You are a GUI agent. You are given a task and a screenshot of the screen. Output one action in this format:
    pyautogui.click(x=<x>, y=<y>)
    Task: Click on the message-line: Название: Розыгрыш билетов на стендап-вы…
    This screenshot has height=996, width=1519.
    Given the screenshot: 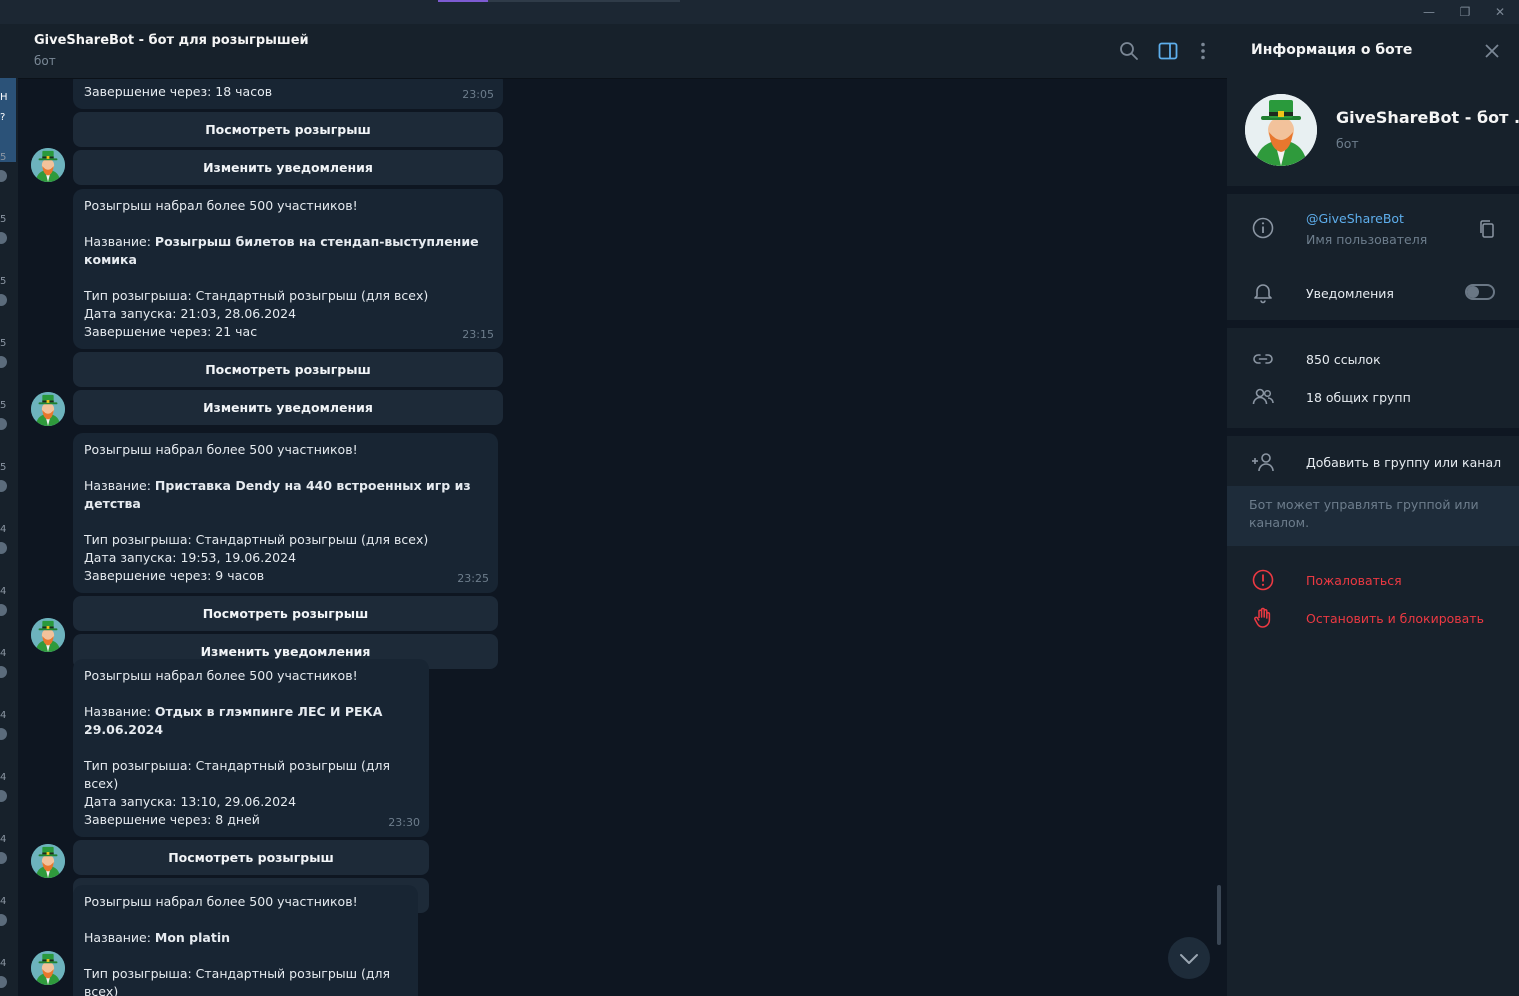 What is the action you would take?
    pyautogui.click(x=288, y=251)
    